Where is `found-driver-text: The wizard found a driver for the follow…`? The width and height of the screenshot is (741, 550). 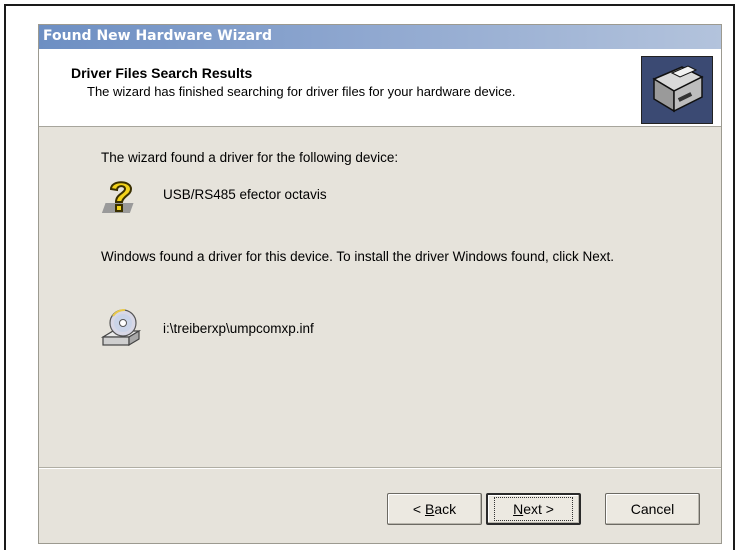
found-driver-text: The wizard found a driver for the follow… is located at coordinates (250, 157).